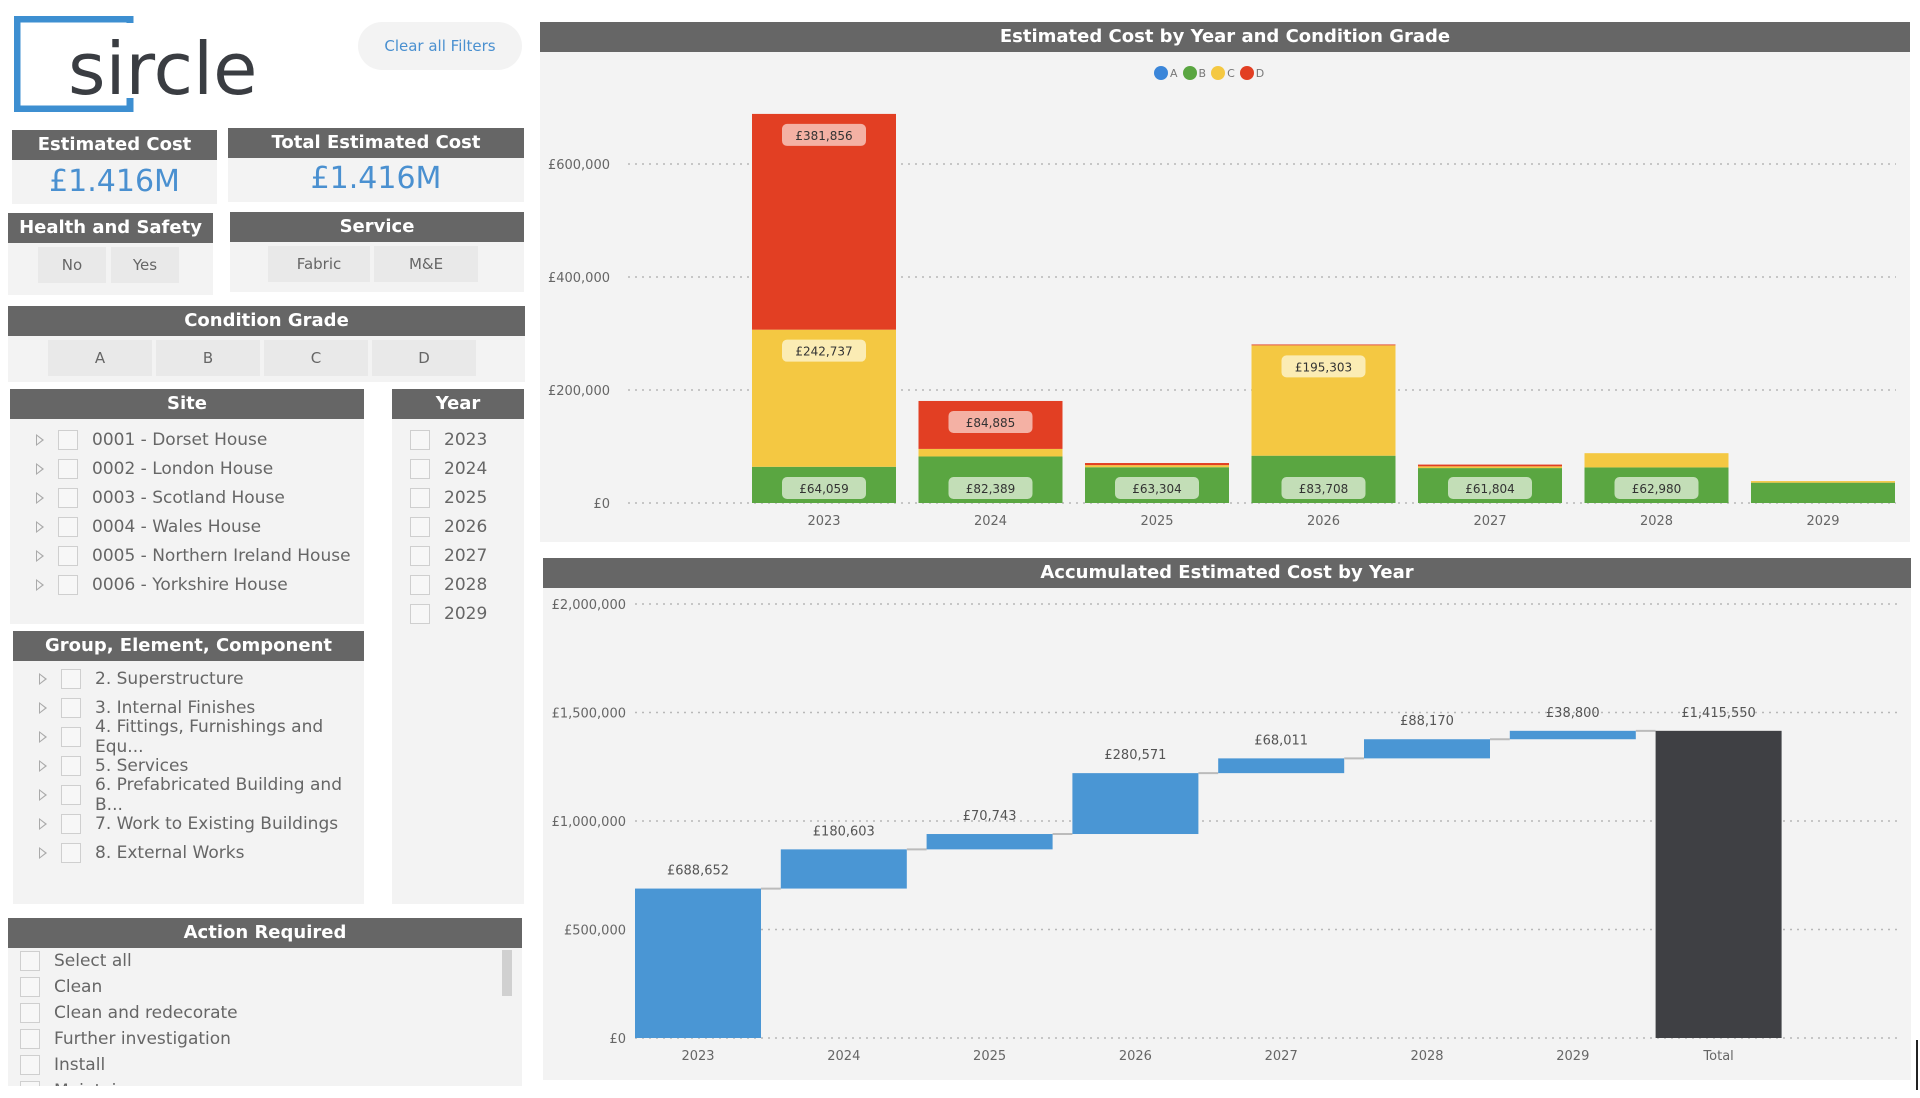 The image size is (1920, 1098). I want to click on service-me-button: M&E, so click(426, 264).